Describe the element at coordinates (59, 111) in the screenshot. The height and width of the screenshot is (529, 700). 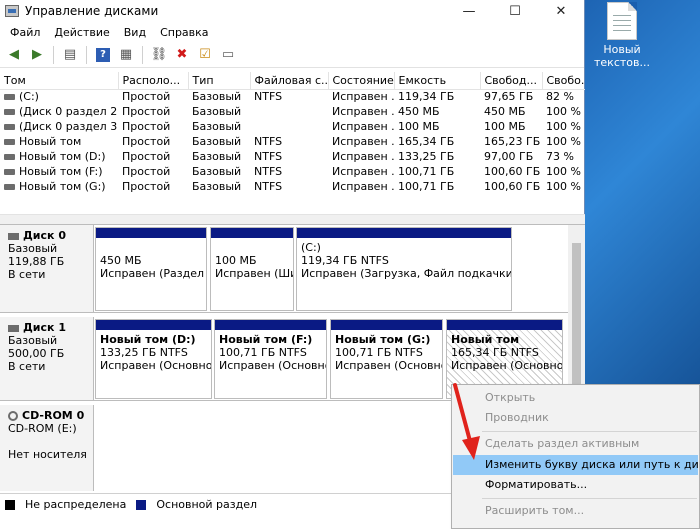
I see `volume-name-cell: (Диск 0 раздел 2)` at that location.